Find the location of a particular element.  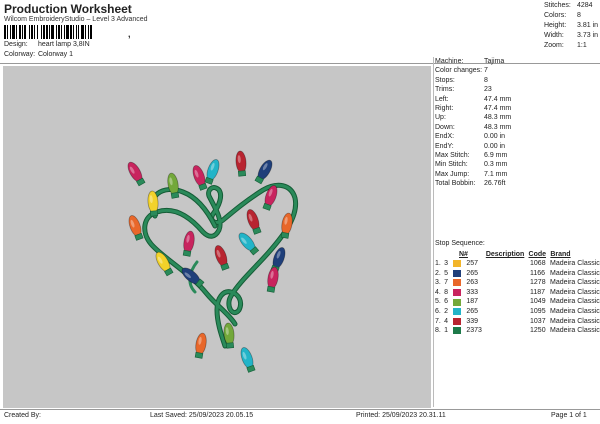

col-header-description: Description is located at coordinates (505, 254).